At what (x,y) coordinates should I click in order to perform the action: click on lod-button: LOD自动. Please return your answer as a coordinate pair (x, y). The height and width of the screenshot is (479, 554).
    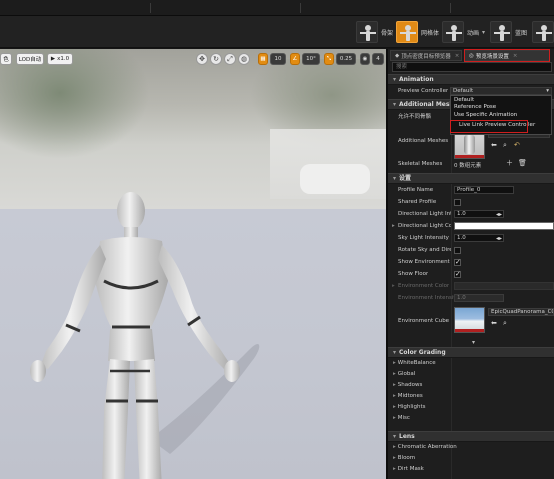
    Looking at the image, I should click on (30, 59).